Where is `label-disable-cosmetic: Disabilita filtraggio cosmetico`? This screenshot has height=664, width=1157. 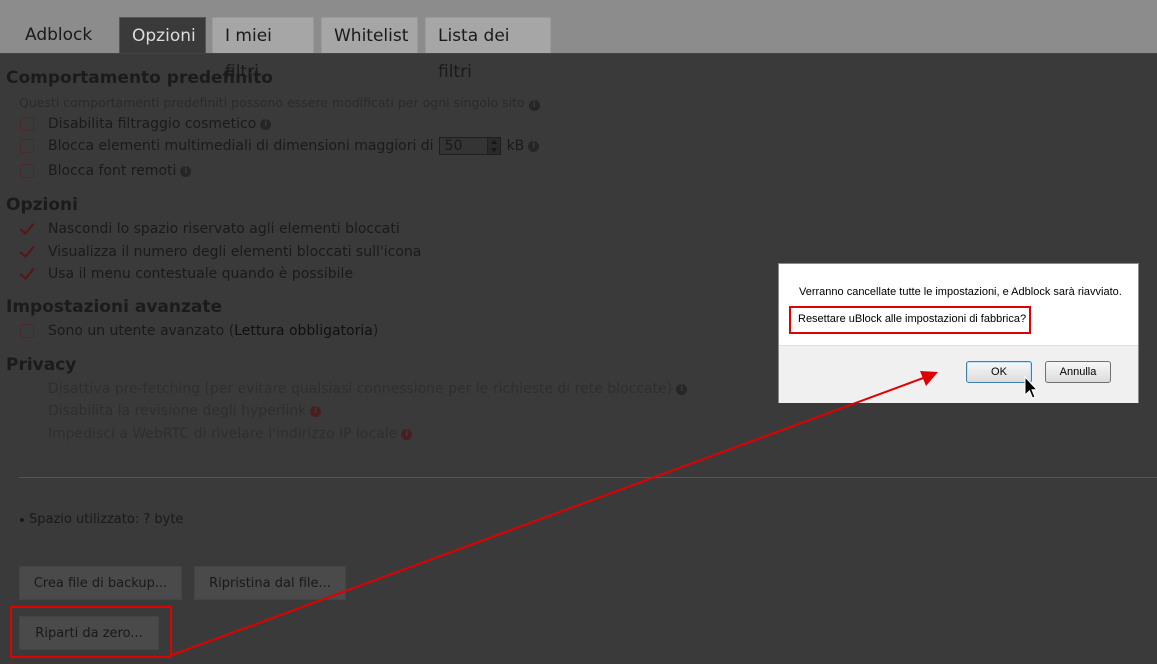 label-disable-cosmetic: Disabilita filtraggio cosmetico is located at coordinates (152, 124).